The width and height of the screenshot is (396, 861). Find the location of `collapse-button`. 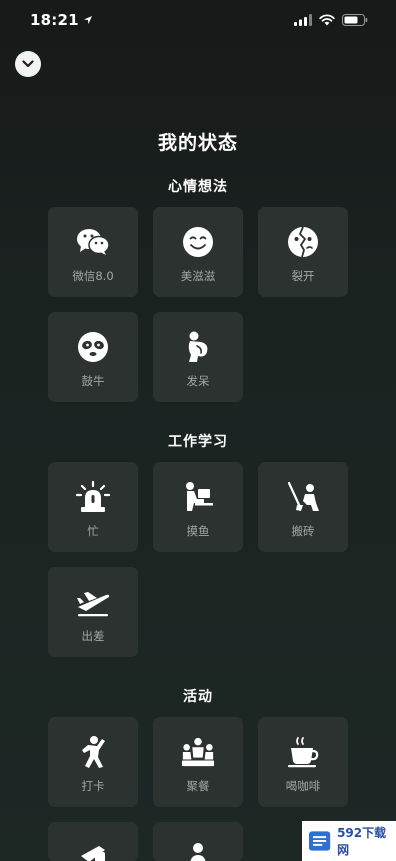

collapse-button is located at coordinates (28, 64).